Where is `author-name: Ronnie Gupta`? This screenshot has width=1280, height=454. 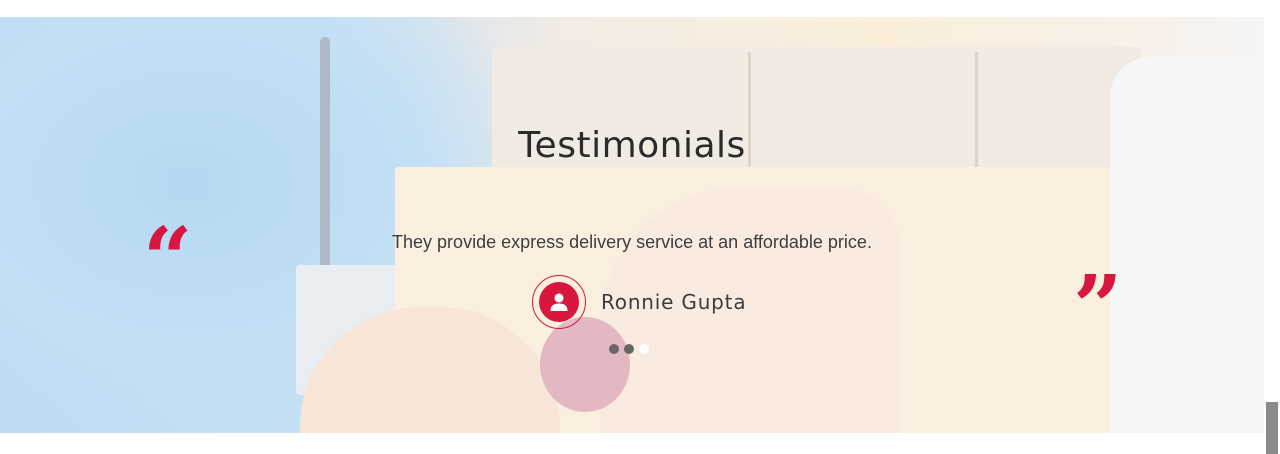 author-name: Ronnie Gupta is located at coordinates (674, 302).